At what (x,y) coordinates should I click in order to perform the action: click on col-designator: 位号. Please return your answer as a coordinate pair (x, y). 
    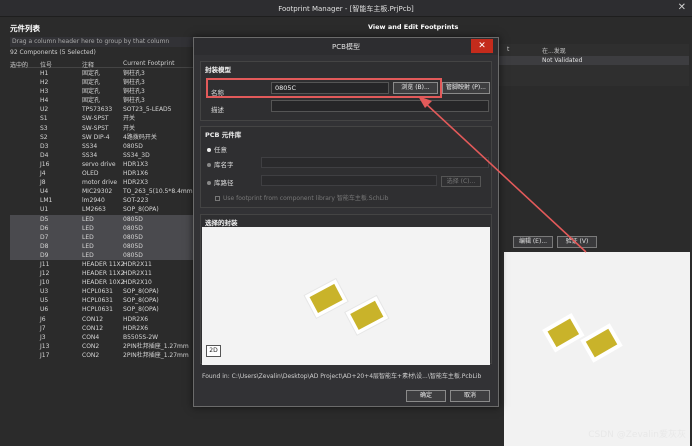
    Looking at the image, I should click on (46, 64).